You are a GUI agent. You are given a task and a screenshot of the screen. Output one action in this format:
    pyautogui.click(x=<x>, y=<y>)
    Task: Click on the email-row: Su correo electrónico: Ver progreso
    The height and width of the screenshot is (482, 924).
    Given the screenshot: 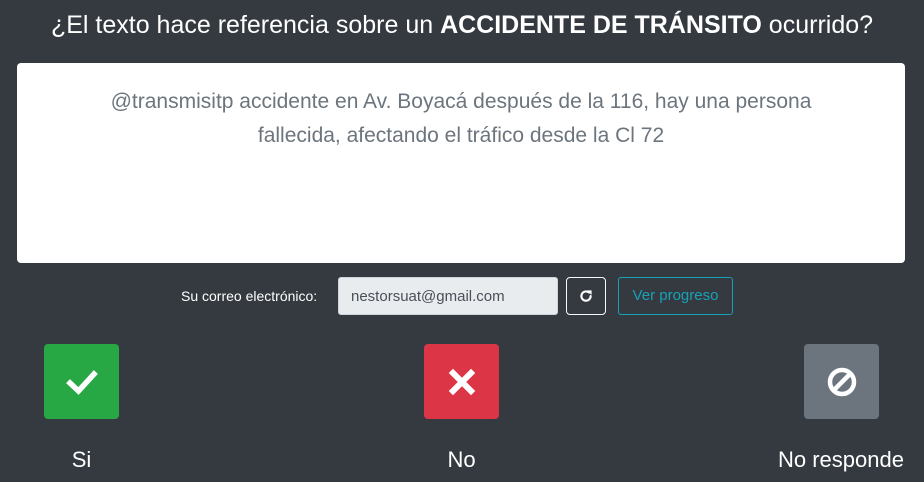 What is the action you would take?
    pyautogui.click(x=462, y=296)
    